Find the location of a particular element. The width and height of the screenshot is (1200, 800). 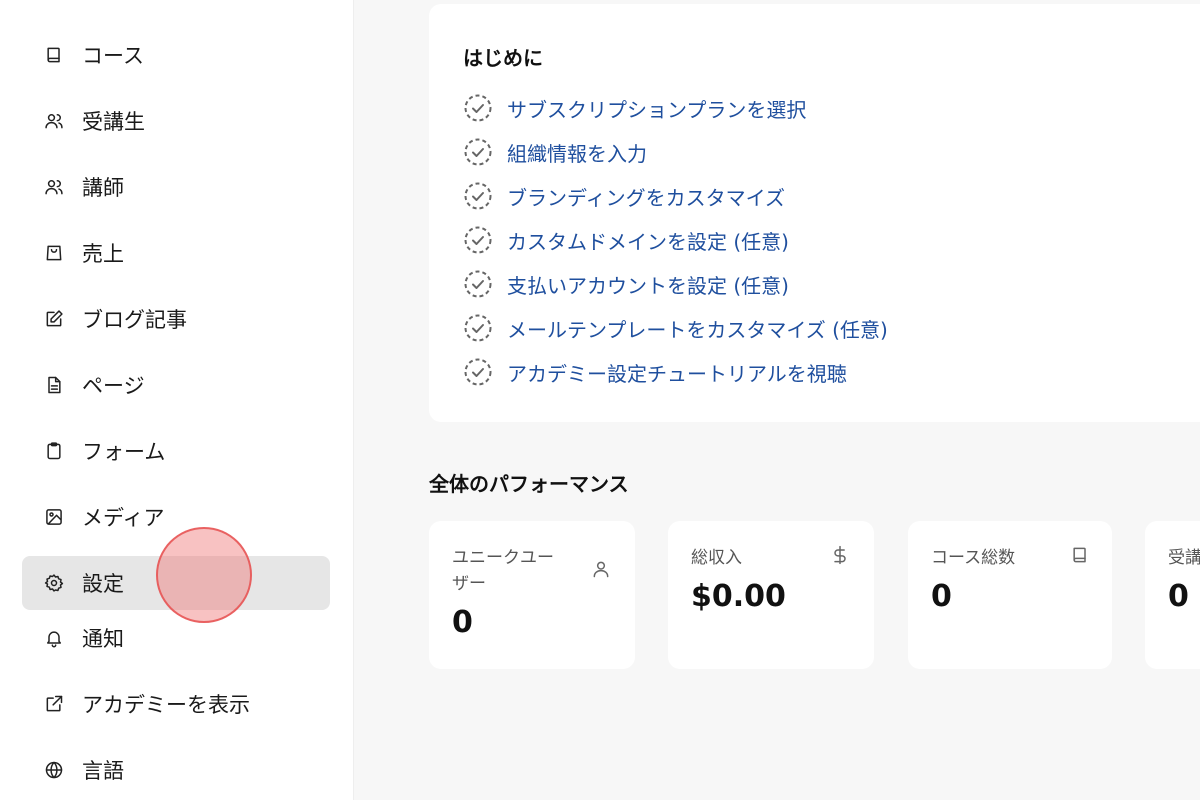

performance-title: 全体のパフォーマンス is located at coordinates (529, 484).